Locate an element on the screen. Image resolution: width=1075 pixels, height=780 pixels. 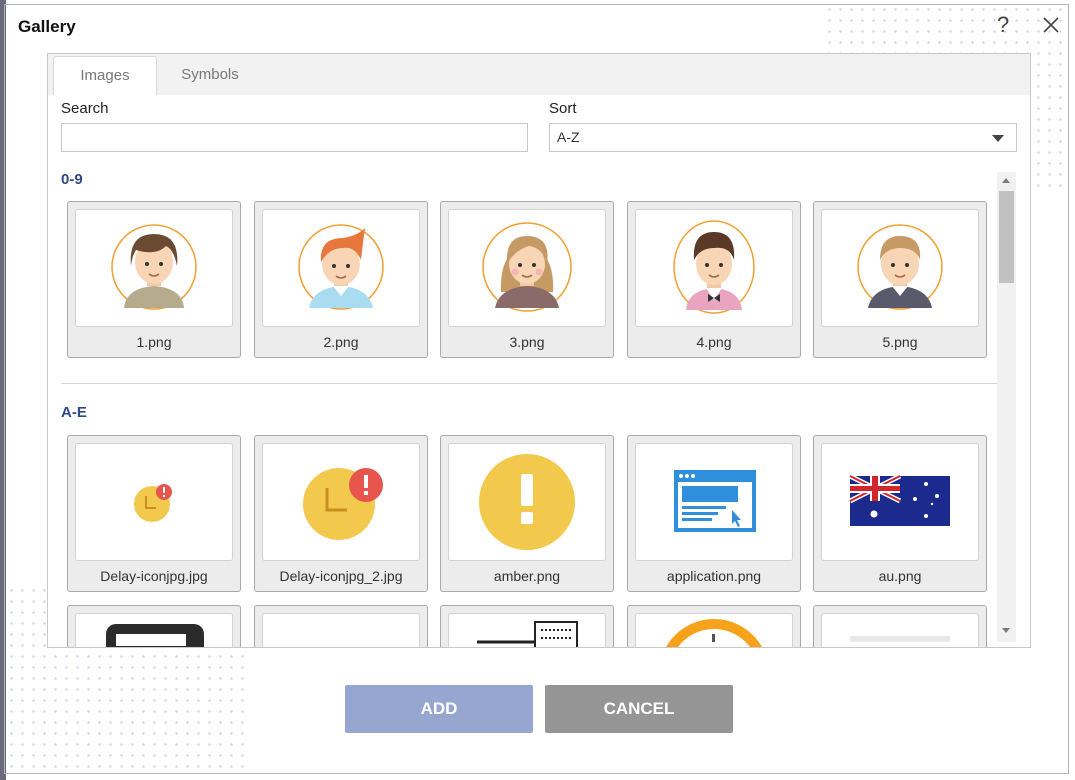
receipt-icon is located at coordinates (527, 634).